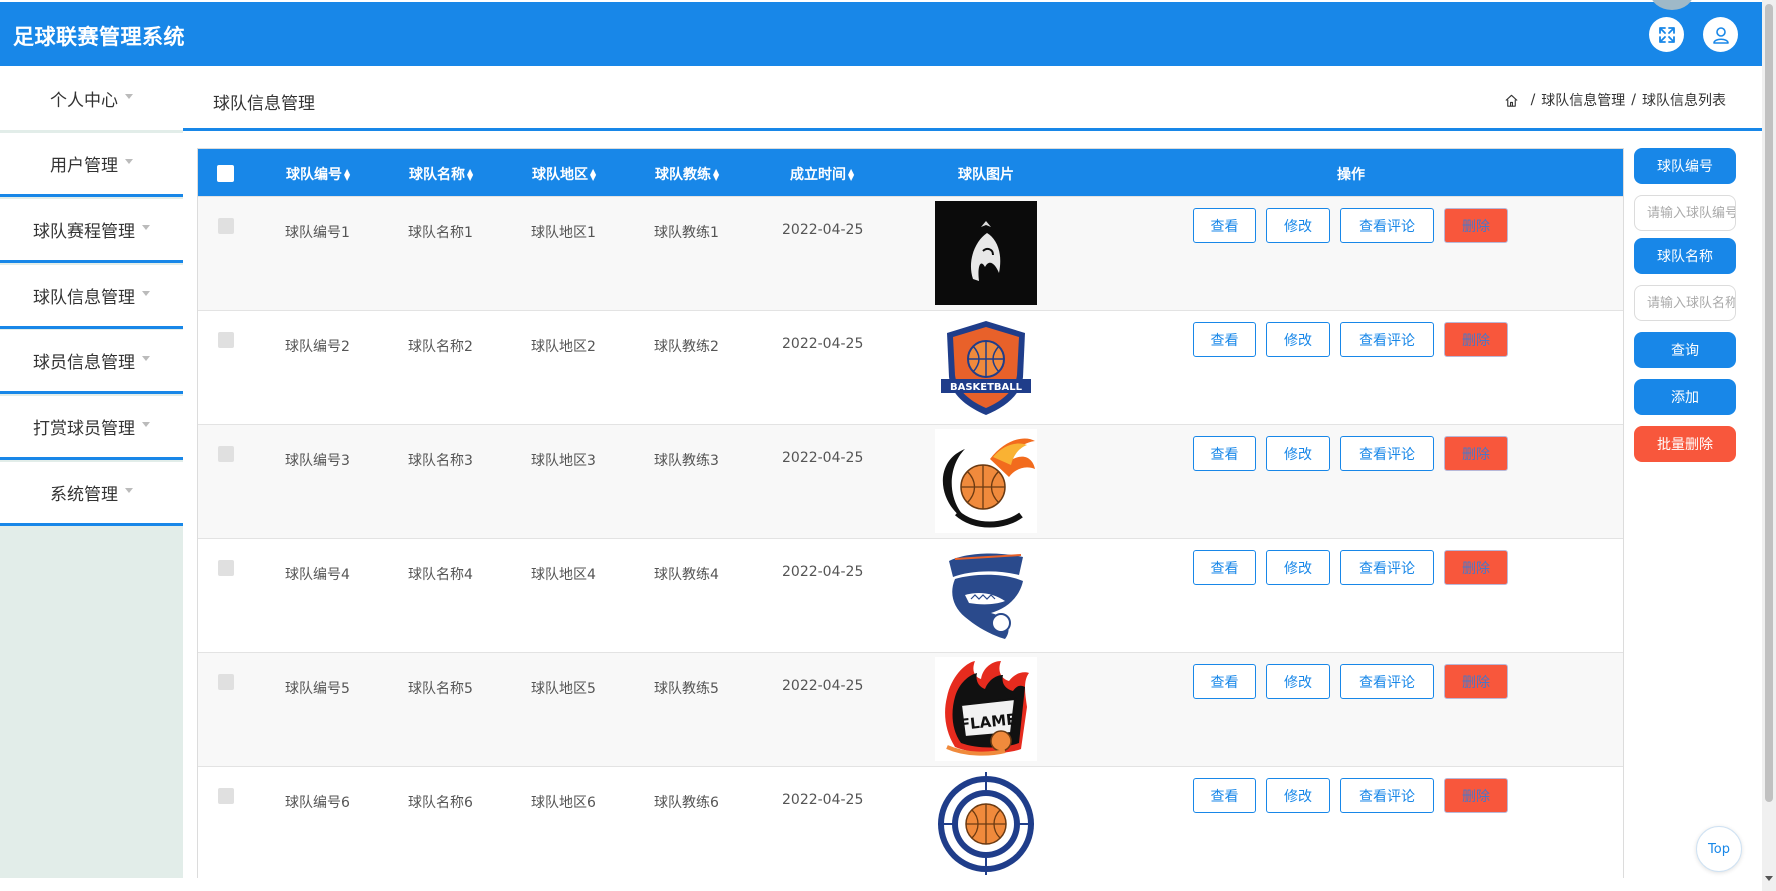 The image size is (1776, 891). Describe the element at coordinates (686, 689) in the screenshot. I see `cell-team-coach: 球队教练5` at that location.